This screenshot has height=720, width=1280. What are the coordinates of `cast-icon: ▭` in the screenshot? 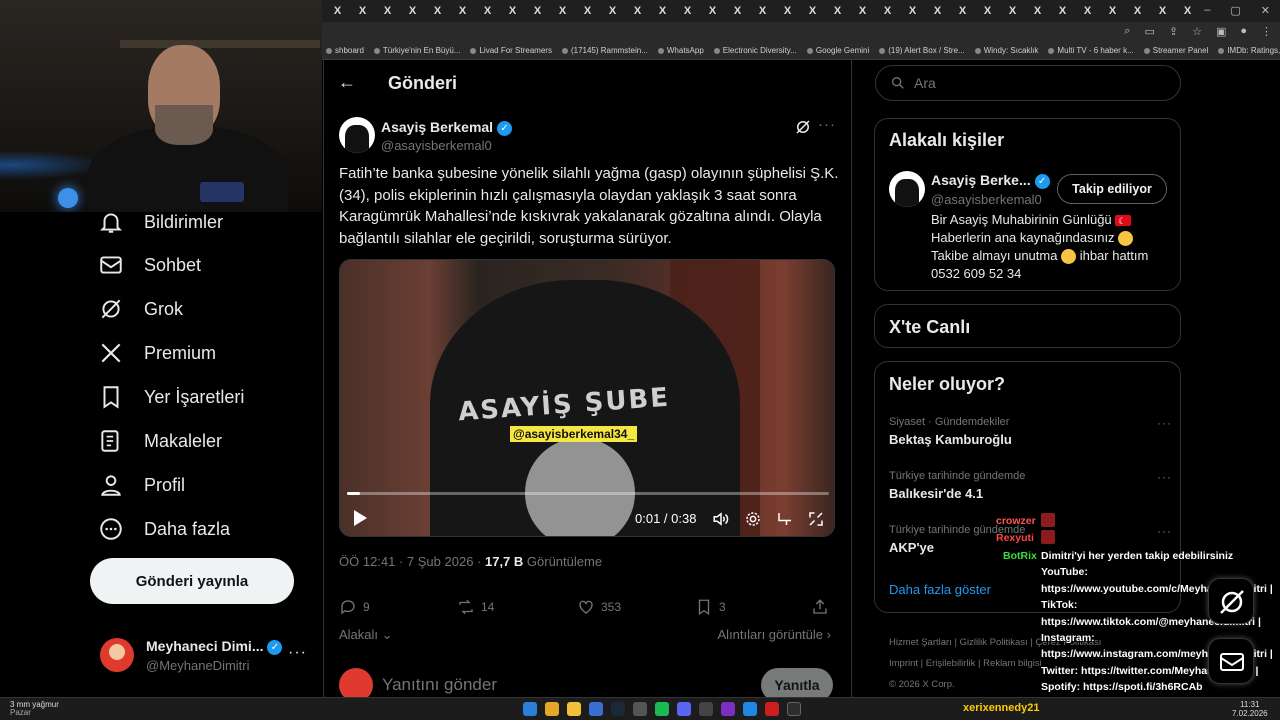 It's located at (1149, 31).